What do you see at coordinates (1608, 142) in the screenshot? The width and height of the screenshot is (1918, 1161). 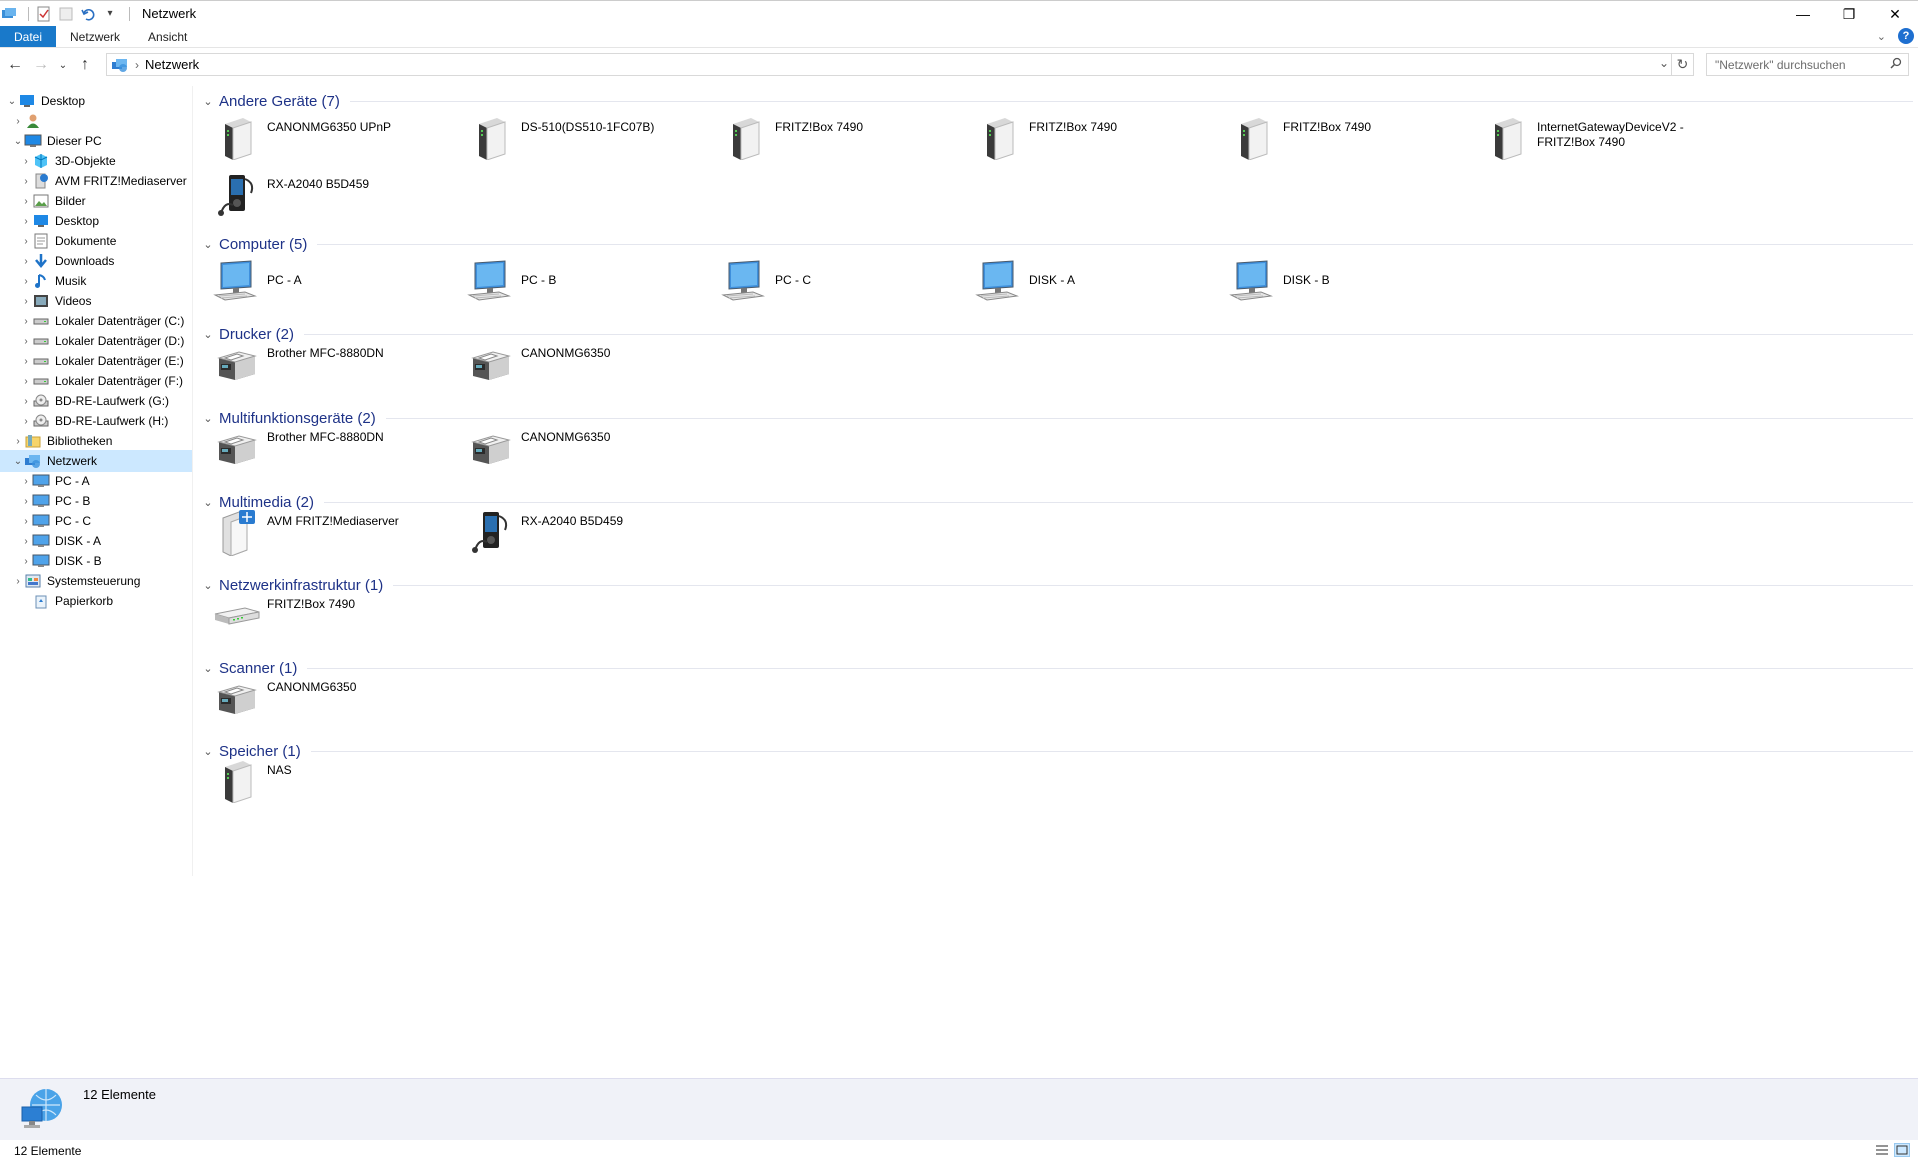 I see `device-item: InternetGatewayDeviceV2 - FRITZ!Box 7490` at bounding box center [1608, 142].